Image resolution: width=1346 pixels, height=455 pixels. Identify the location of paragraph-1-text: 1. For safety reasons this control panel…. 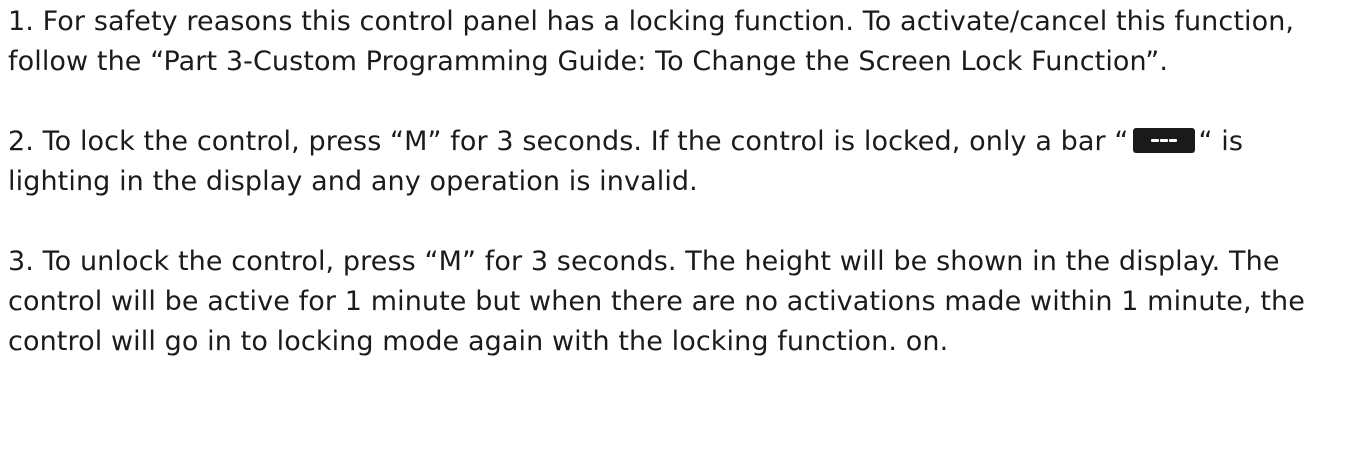
(651, 41).